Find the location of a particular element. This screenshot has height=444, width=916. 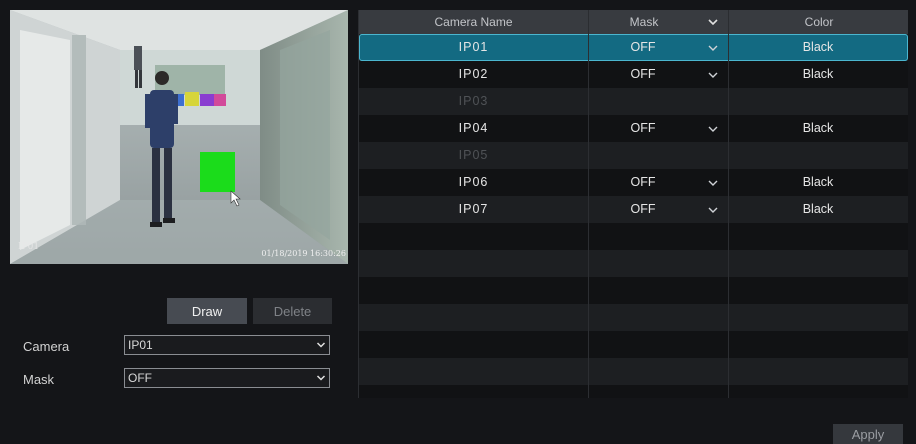

table-row: IP06 OFF Black is located at coordinates (633, 182).